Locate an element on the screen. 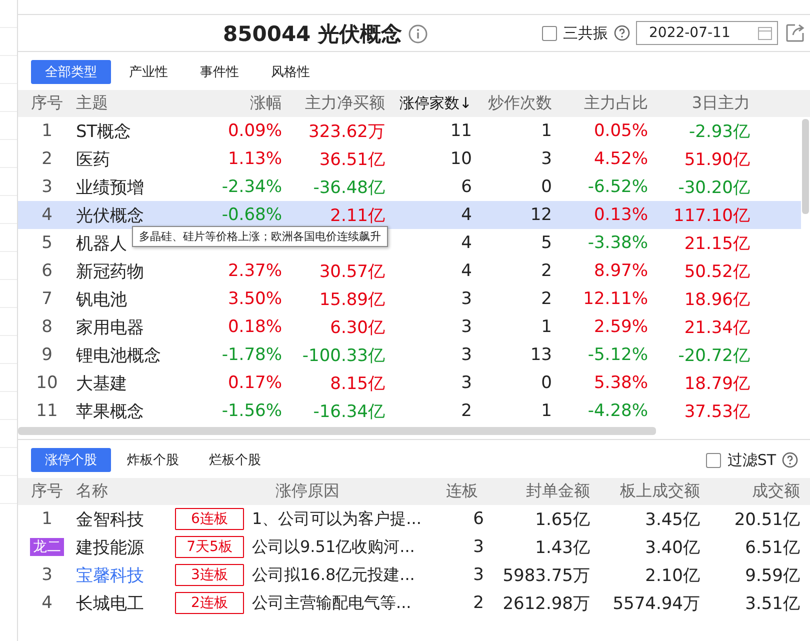  change-cell-text: 3.50% is located at coordinates (254, 299).